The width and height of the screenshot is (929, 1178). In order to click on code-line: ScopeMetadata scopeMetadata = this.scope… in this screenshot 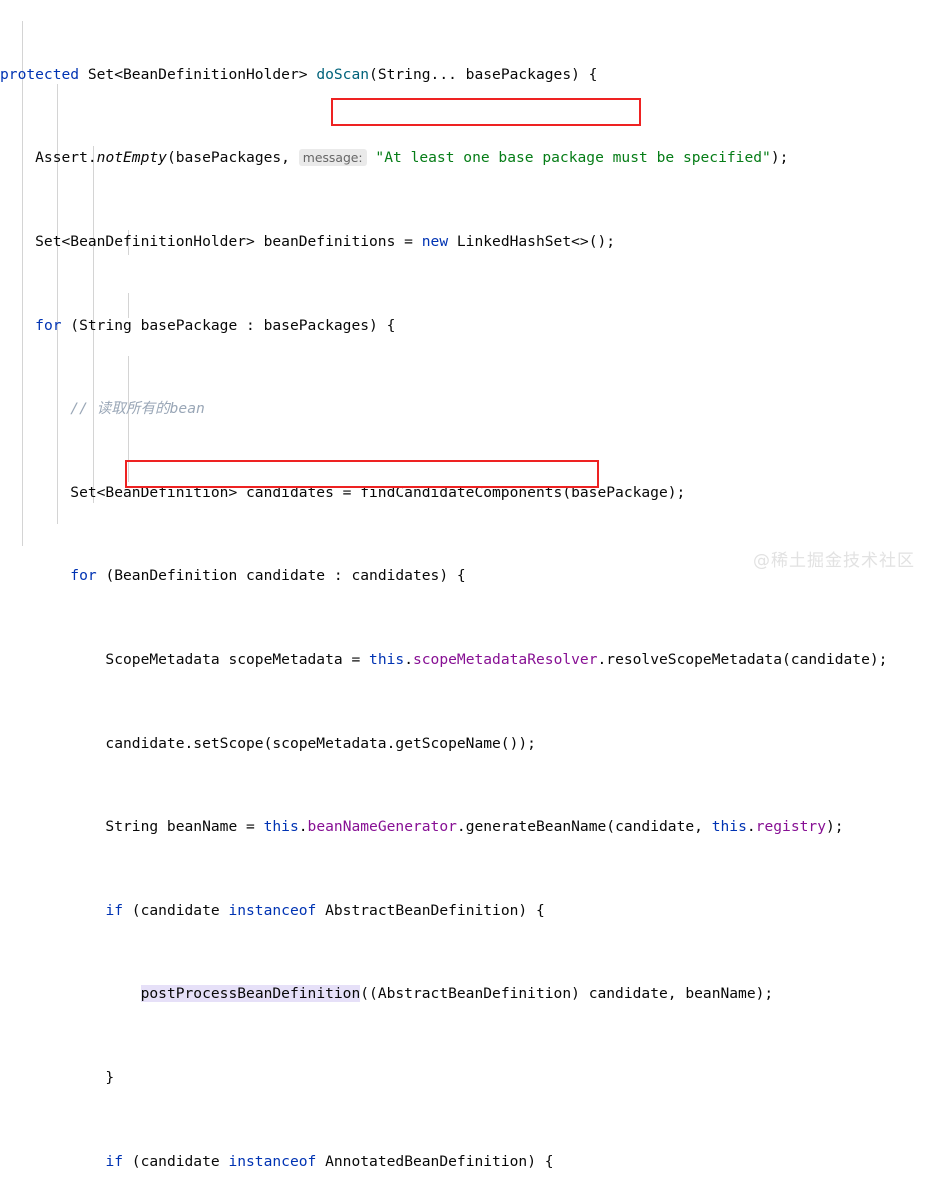, I will do `click(444, 659)`.